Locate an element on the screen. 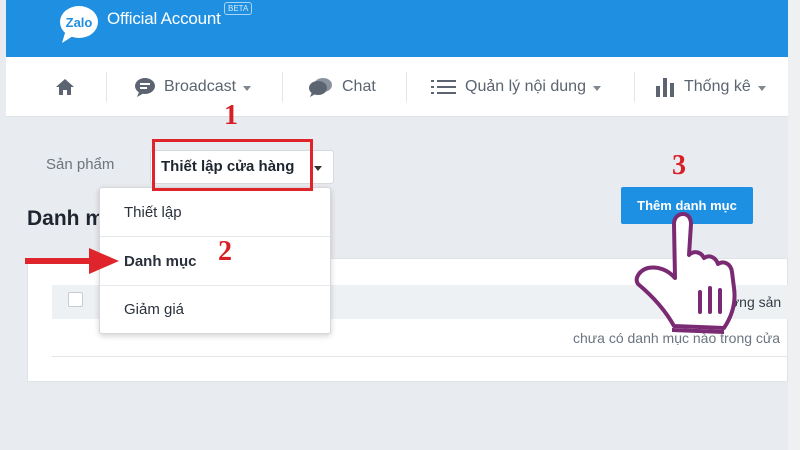 The height and width of the screenshot is (450, 800). window-edge is located at coordinates (794, 225).